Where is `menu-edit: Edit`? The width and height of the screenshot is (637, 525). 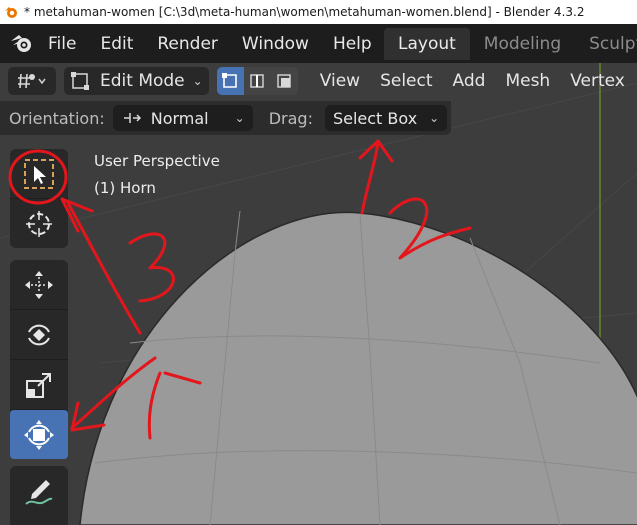 menu-edit: Edit is located at coordinates (116, 44).